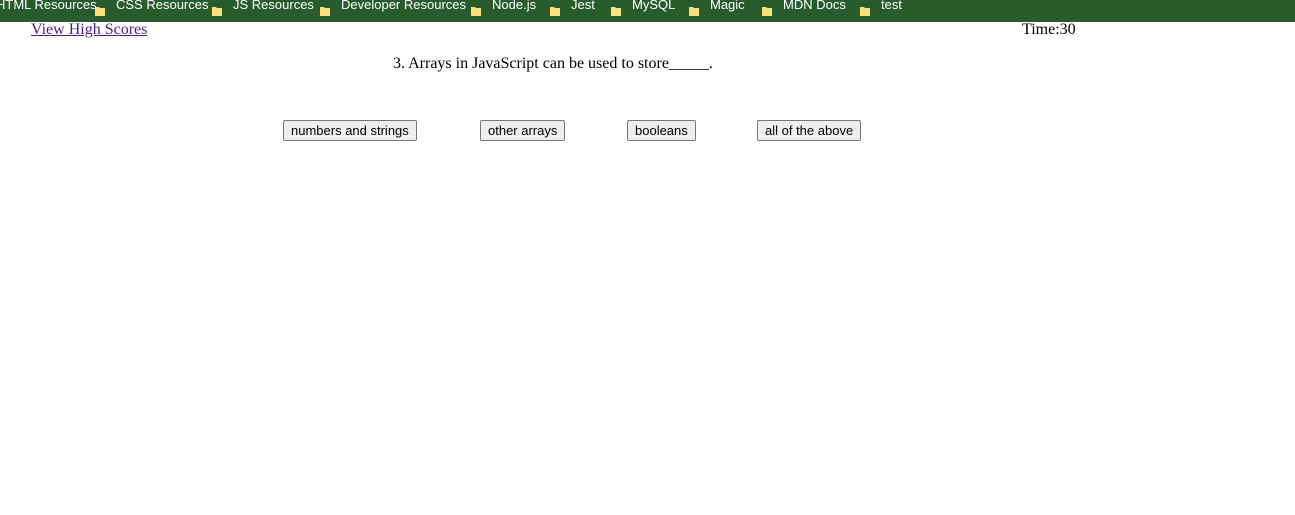  I want to click on bookmark-test: test, so click(891, 7).